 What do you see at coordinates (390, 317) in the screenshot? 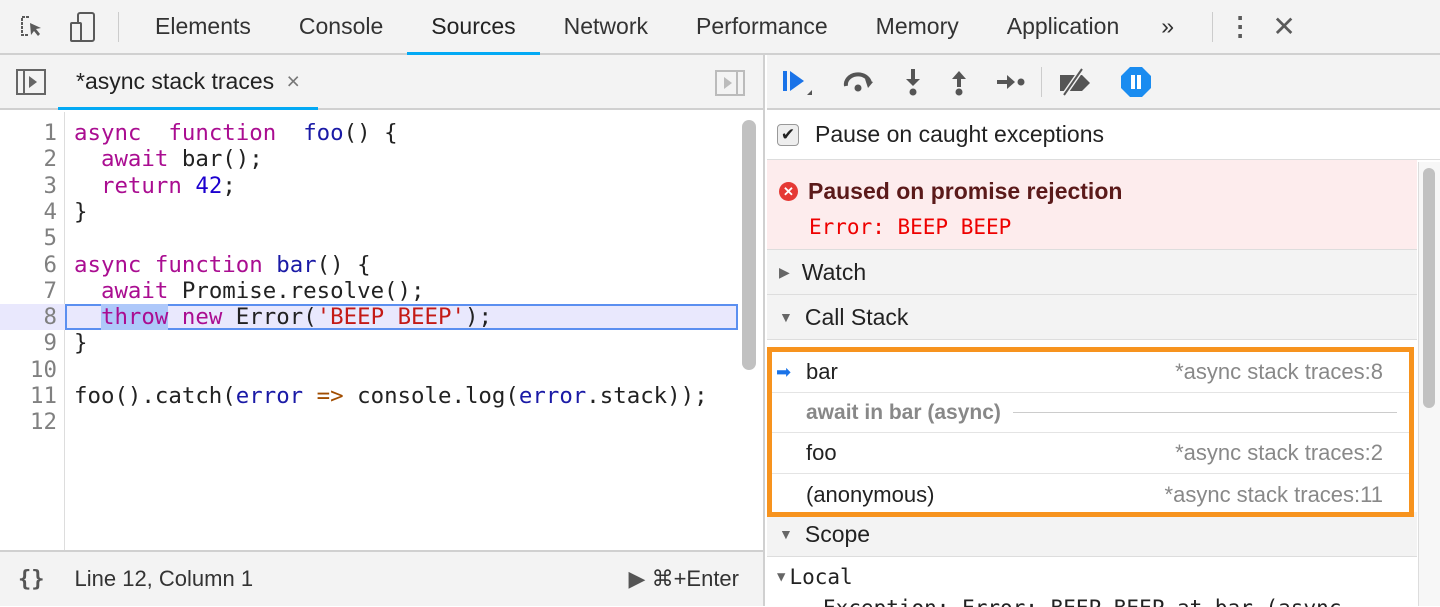
I see `code-token: 'BEEP BEEP'` at bounding box center [390, 317].